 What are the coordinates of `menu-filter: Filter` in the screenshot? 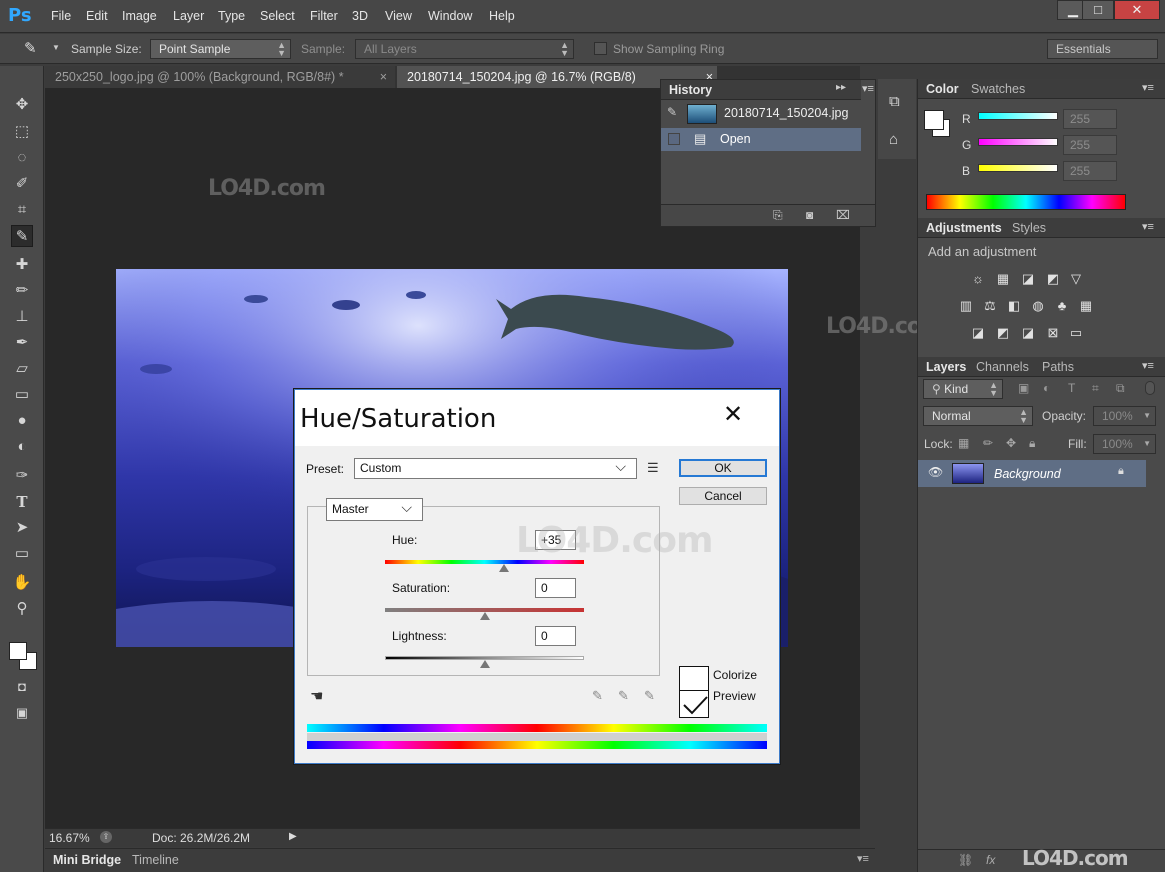 It's located at (324, 16).